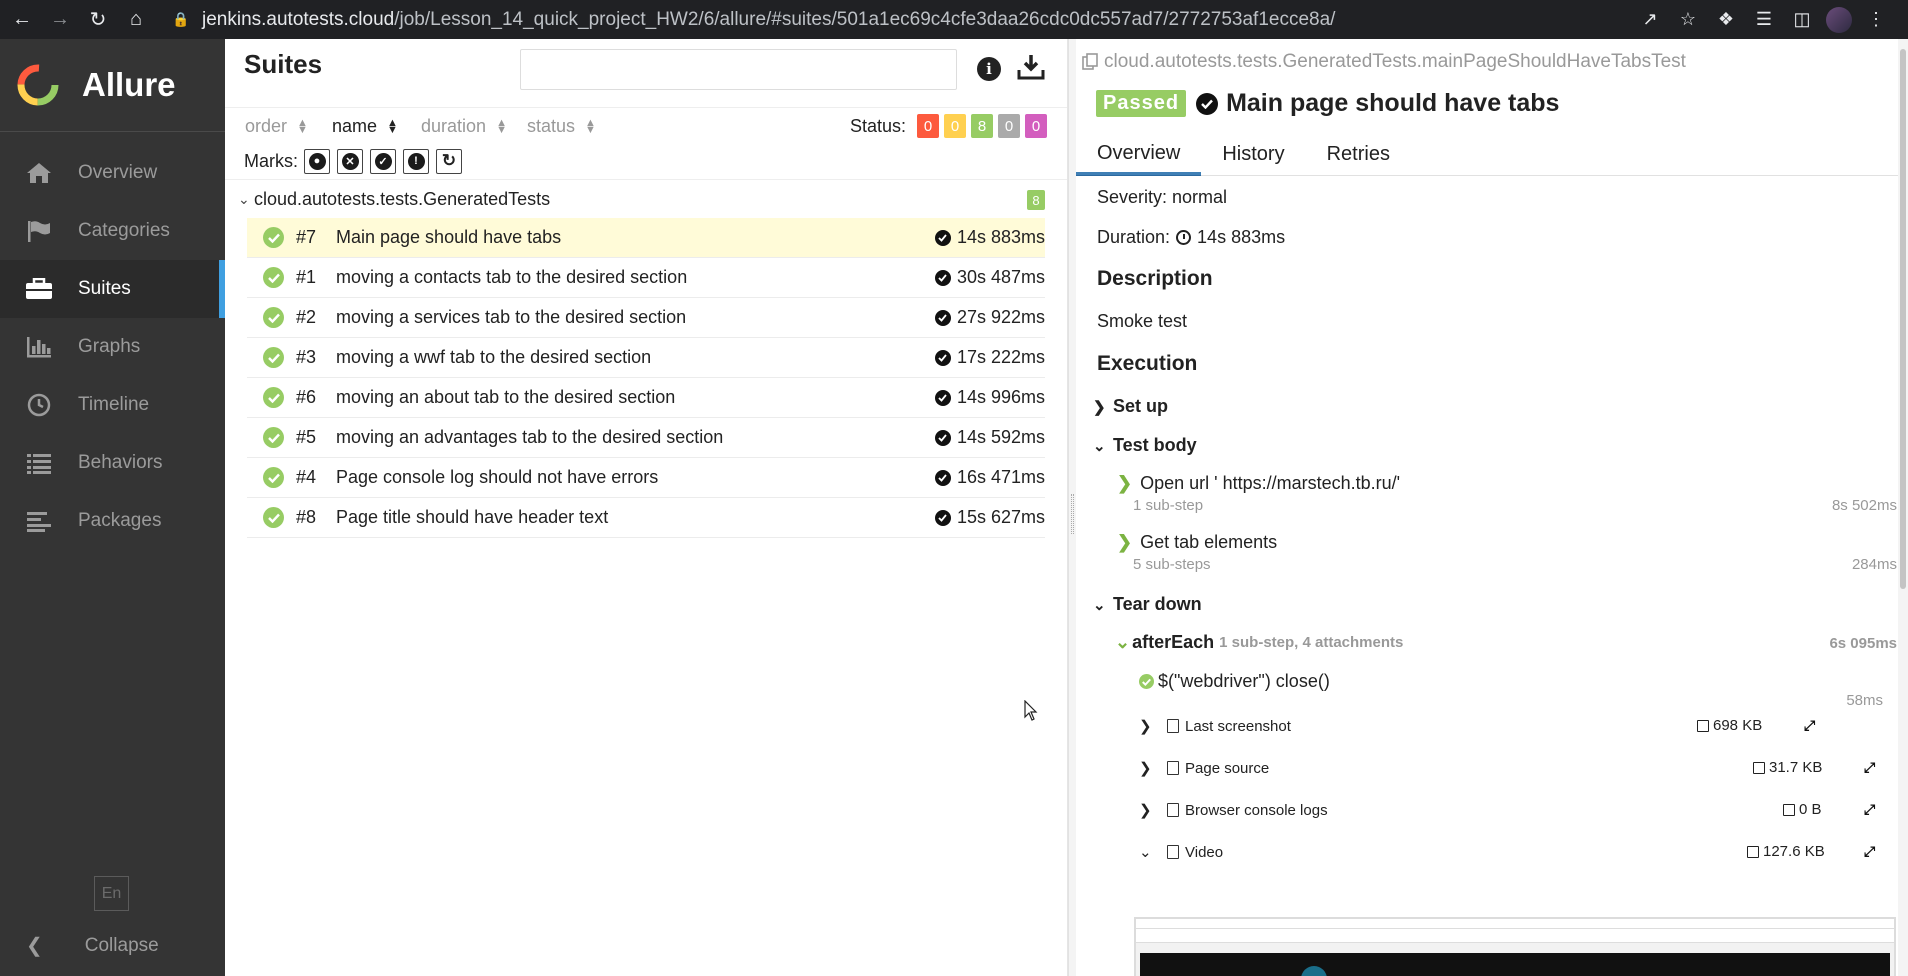  I want to click on language-button: En, so click(111, 893).